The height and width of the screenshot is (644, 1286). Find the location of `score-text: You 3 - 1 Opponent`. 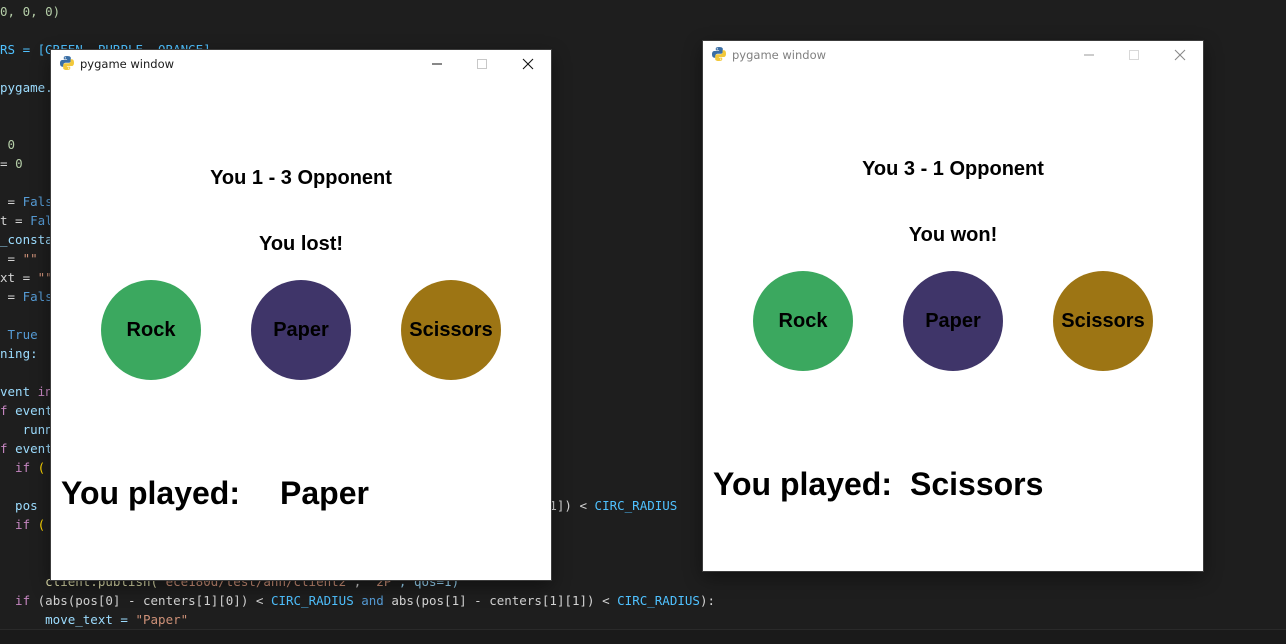

score-text: You 3 - 1 Opponent is located at coordinates (953, 169).